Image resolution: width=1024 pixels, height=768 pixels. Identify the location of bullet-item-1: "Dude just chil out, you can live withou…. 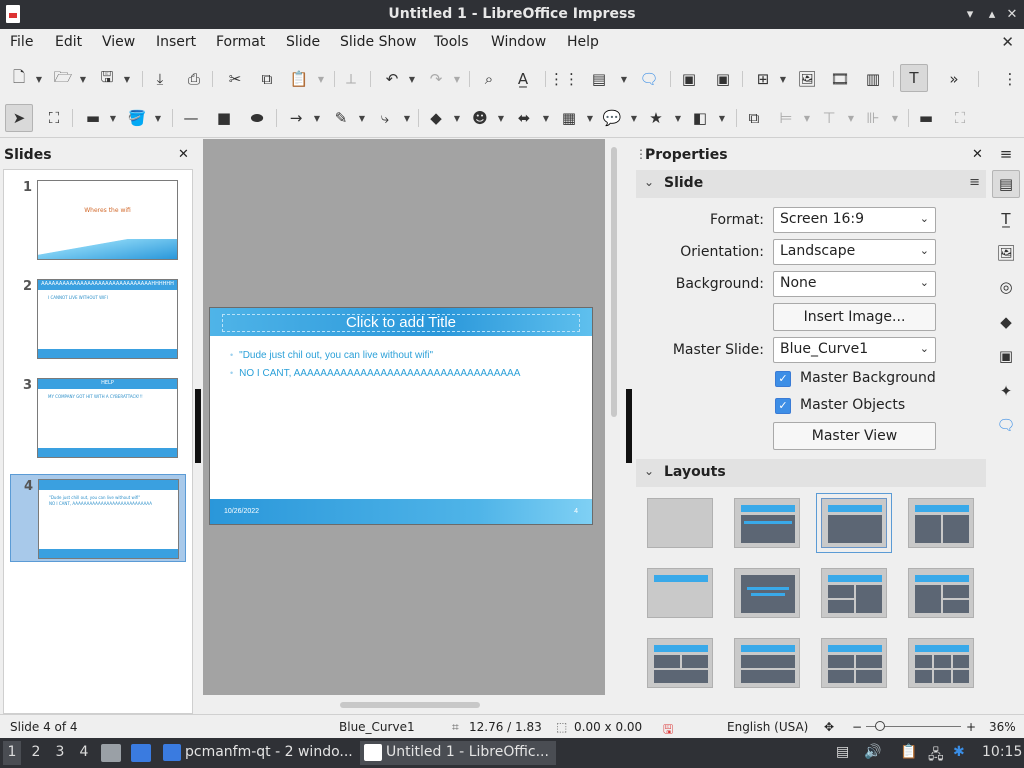
(331, 355).